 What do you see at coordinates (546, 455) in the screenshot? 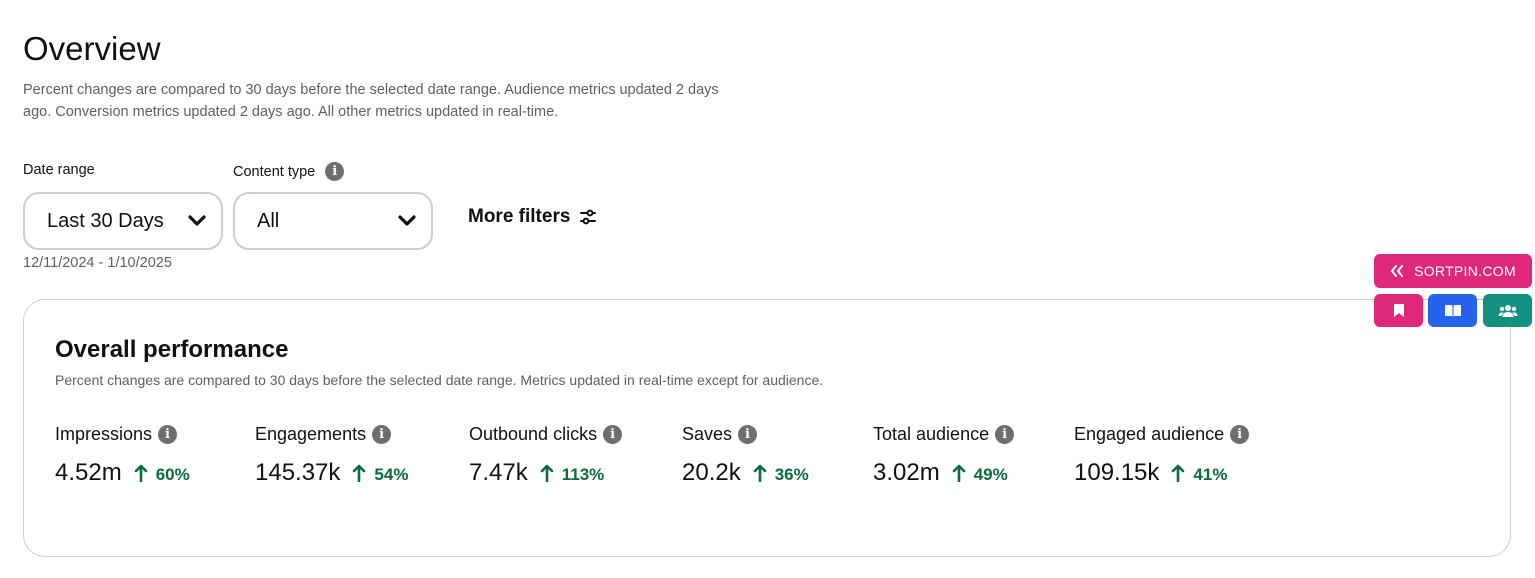
I see `metric-outbound-clicks: Outbound clicks i 7.47k 113%` at bounding box center [546, 455].